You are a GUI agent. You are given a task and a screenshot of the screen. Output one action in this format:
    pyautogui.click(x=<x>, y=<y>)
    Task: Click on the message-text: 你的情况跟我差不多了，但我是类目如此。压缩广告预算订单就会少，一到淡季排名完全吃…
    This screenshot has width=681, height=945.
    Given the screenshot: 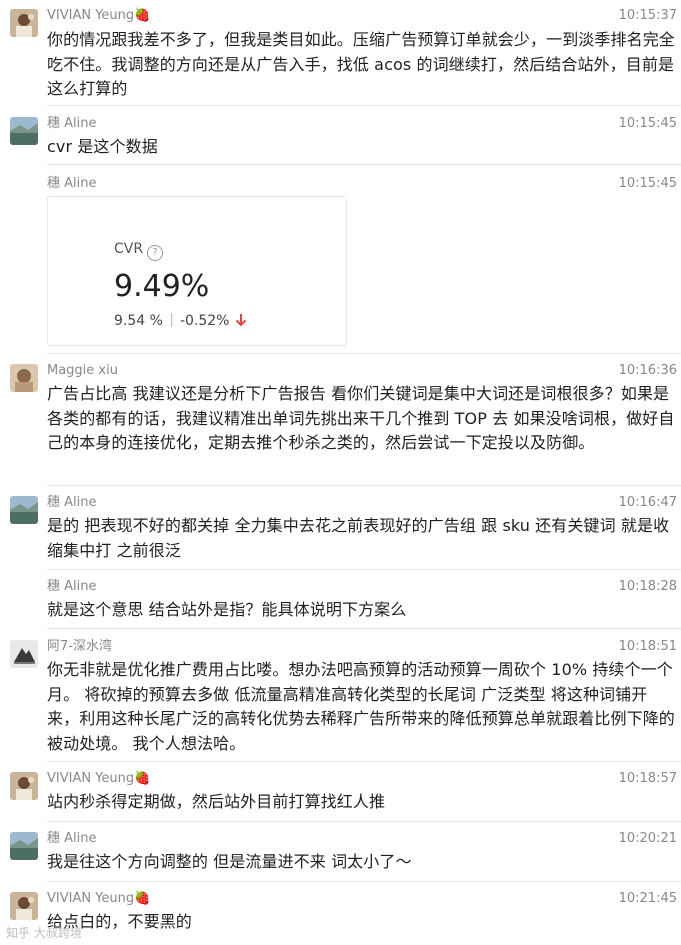 What is the action you would take?
    pyautogui.click(x=361, y=64)
    